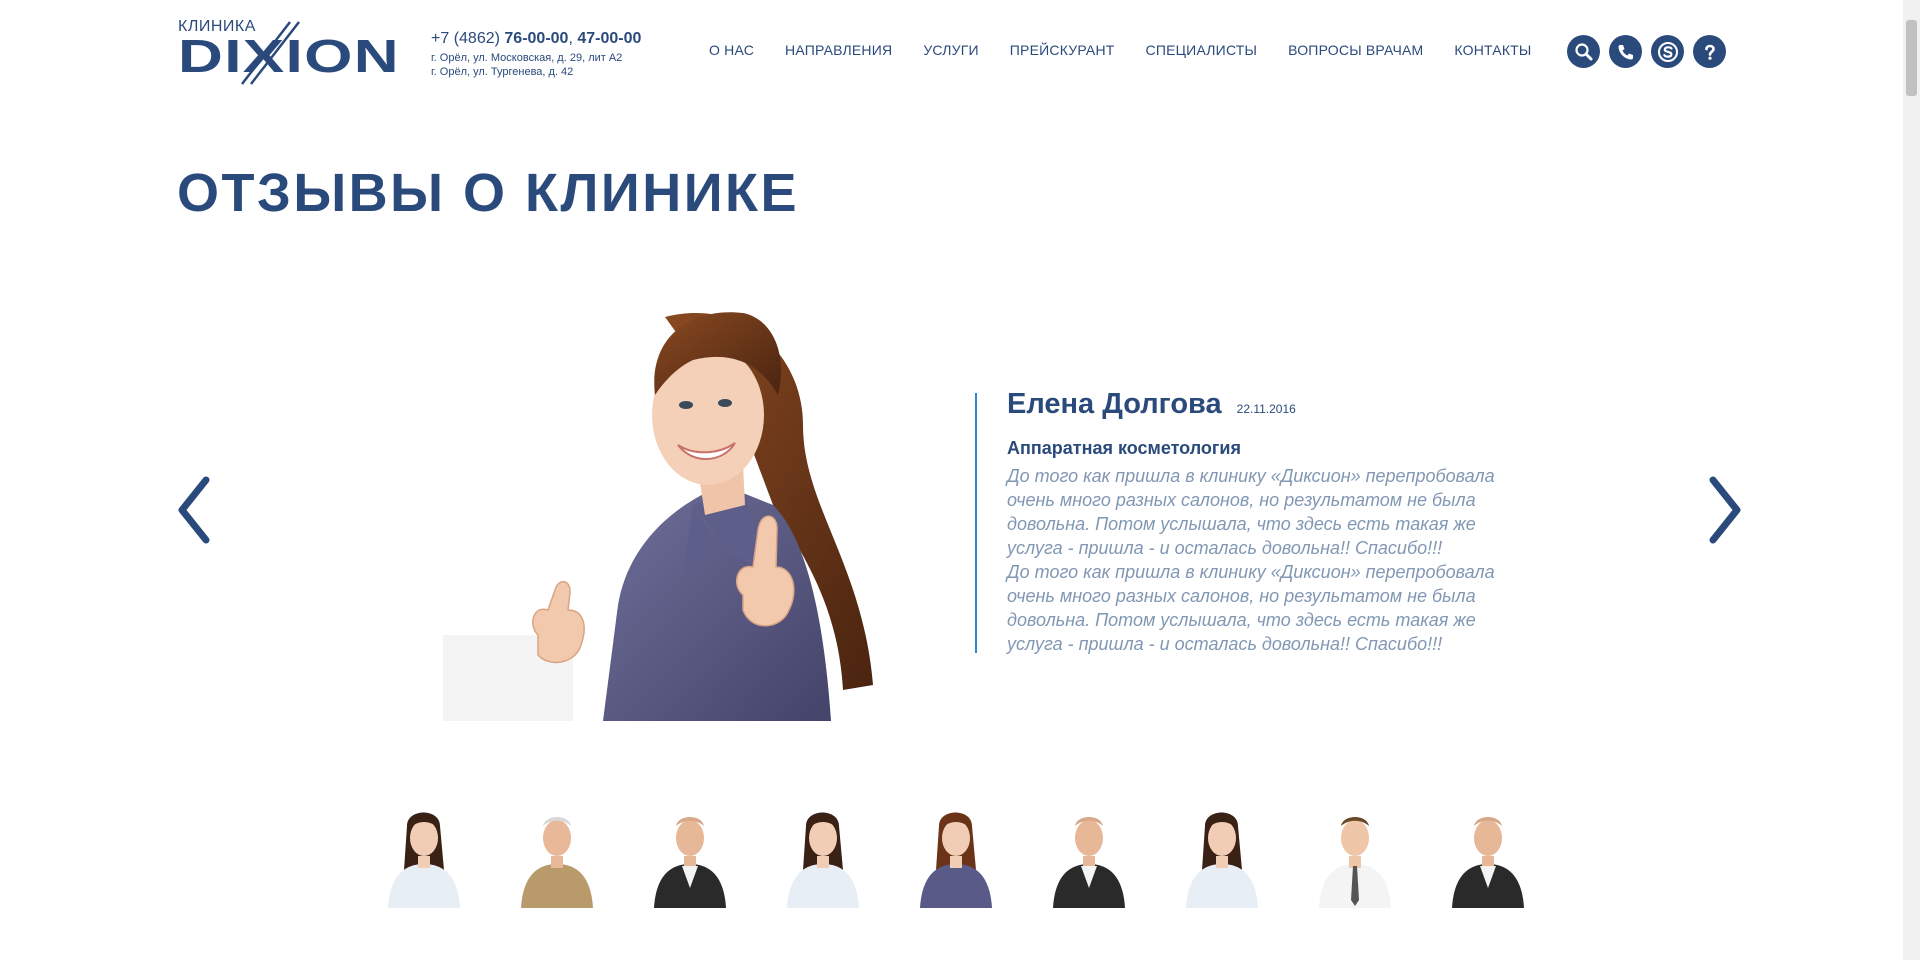 This screenshot has width=1920, height=960. I want to click on search-icon, so click(1583, 51).